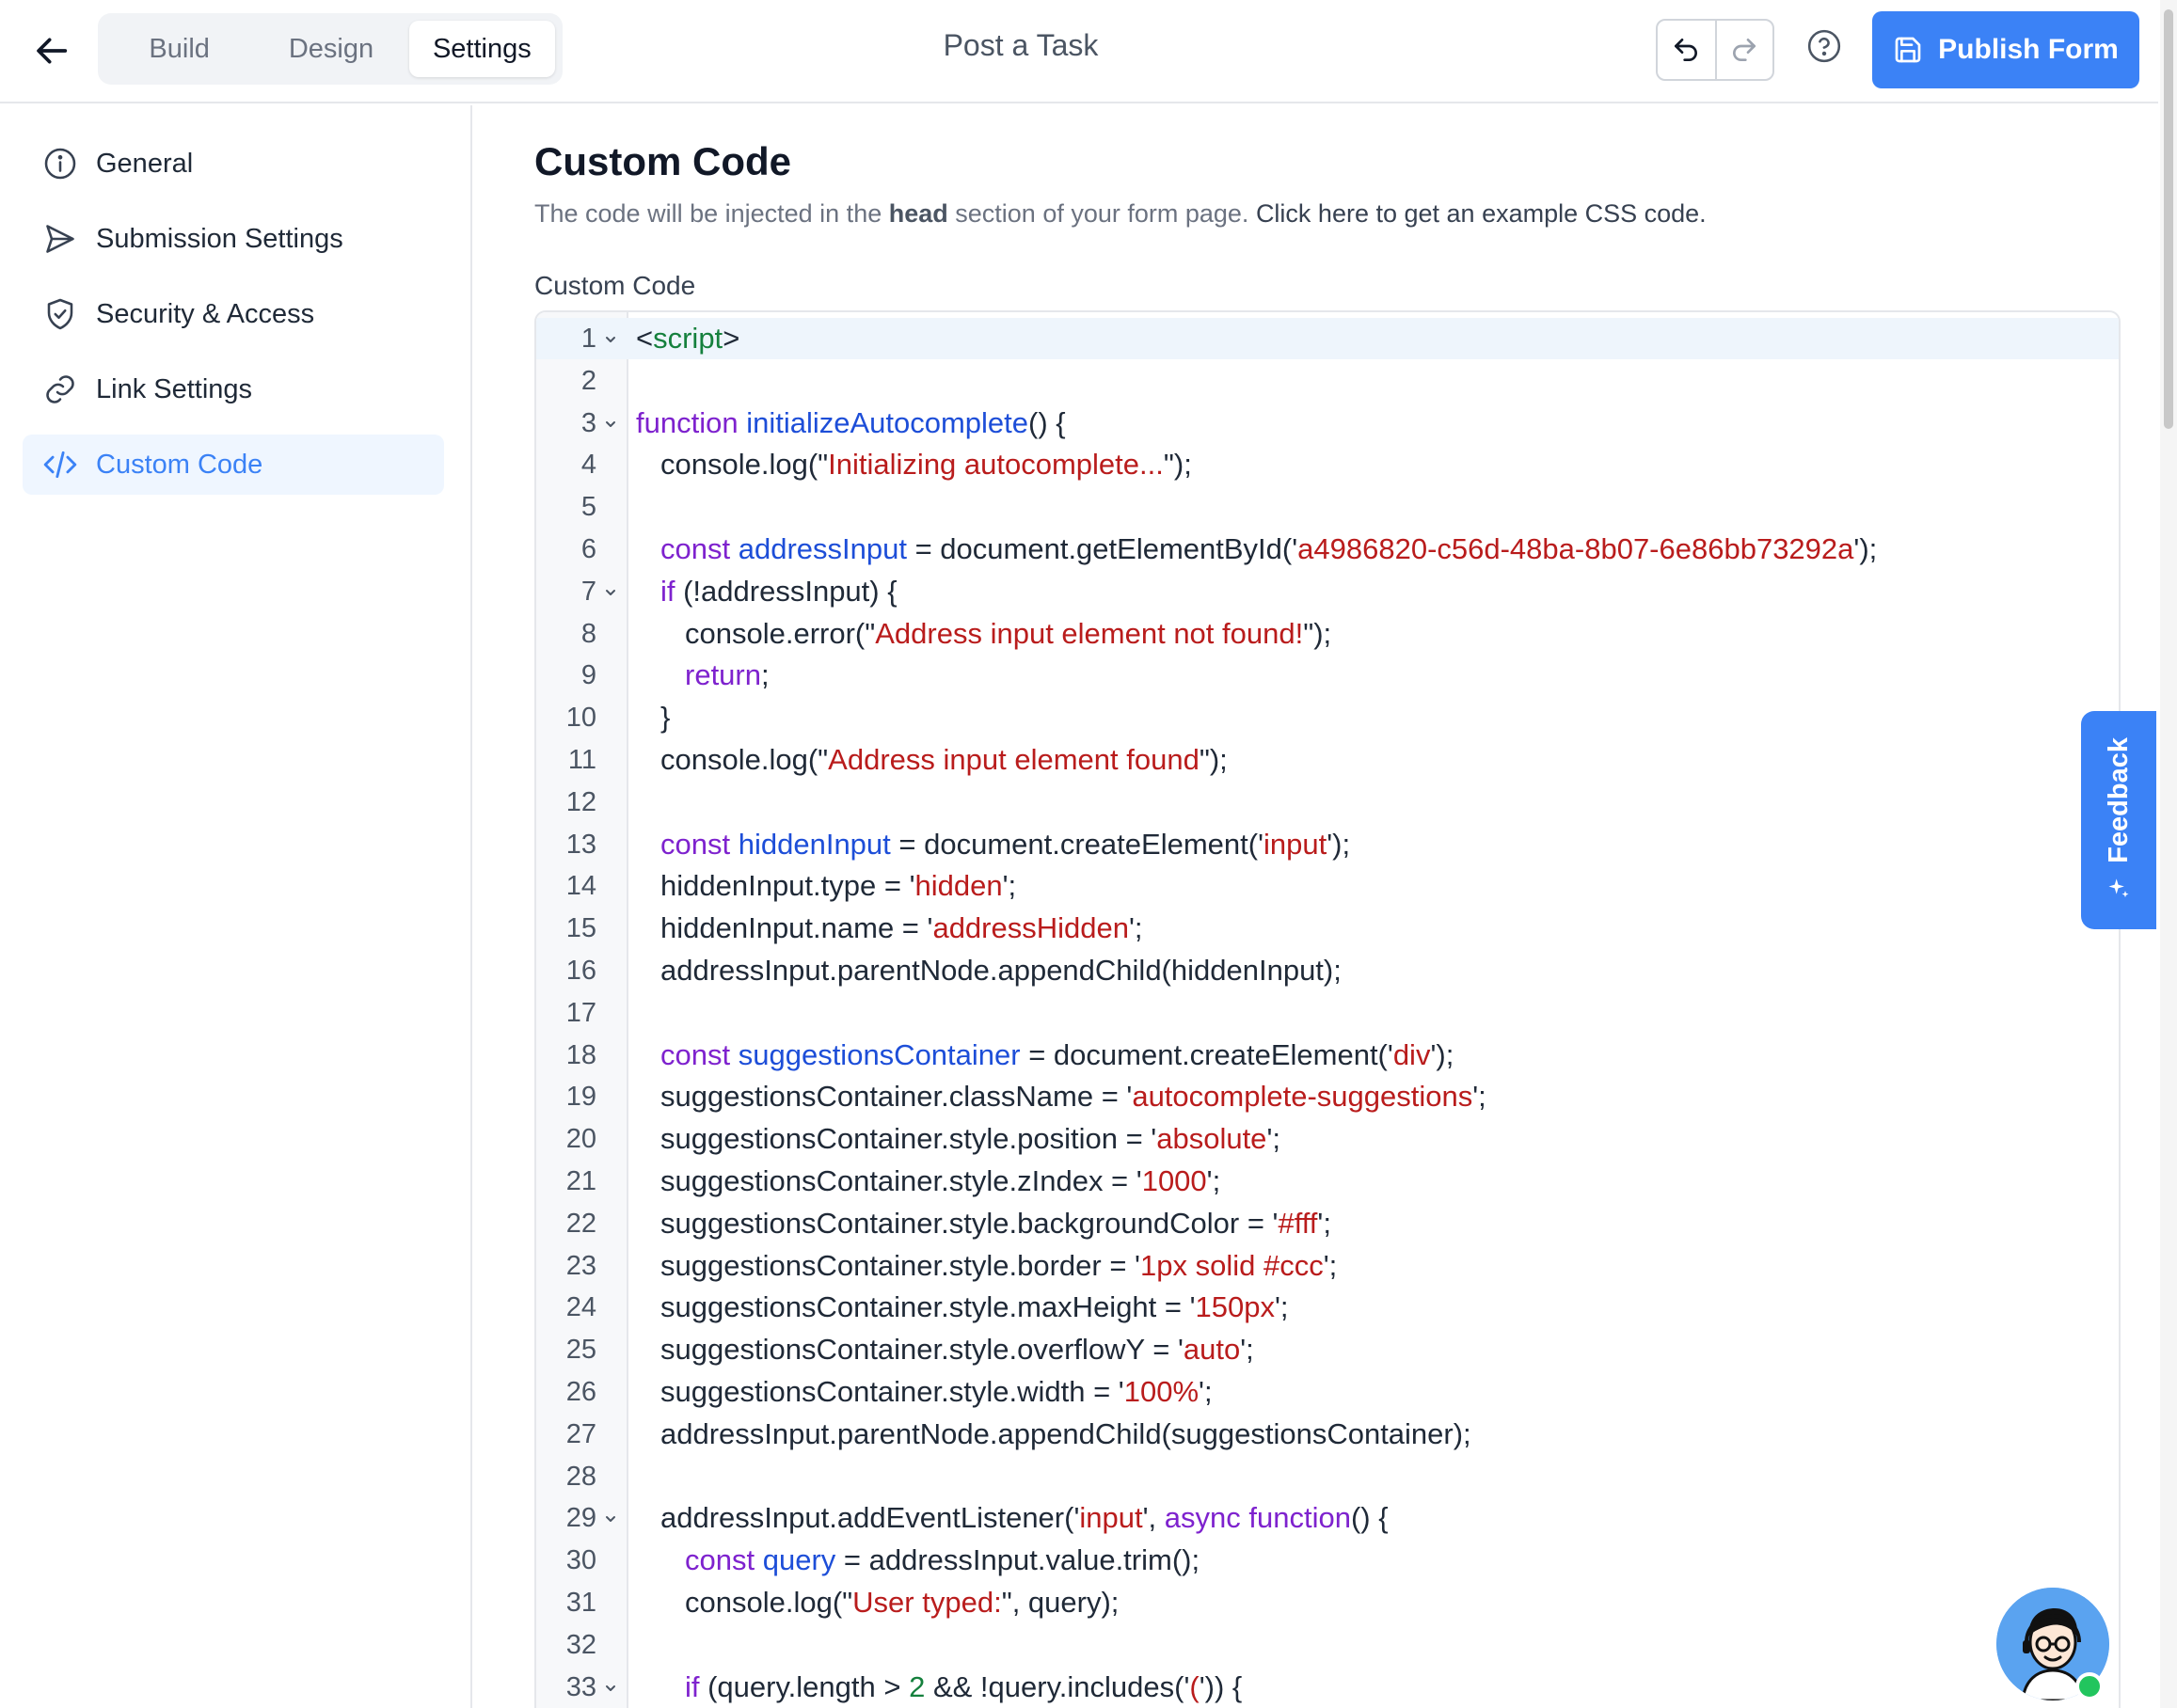 The width and height of the screenshot is (2177, 1708). I want to click on help-button, so click(1824, 46).